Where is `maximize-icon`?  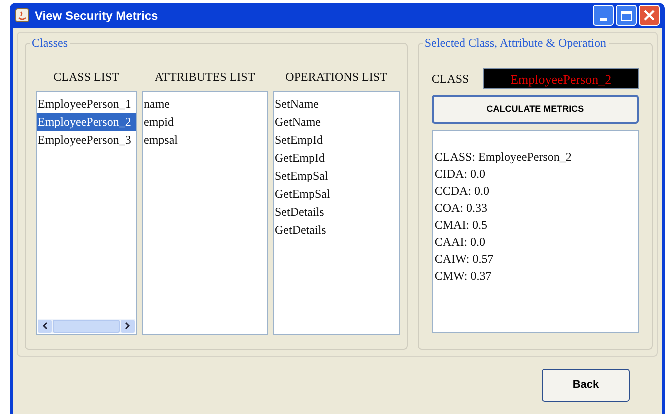 maximize-icon is located at coordinates (626, 15).